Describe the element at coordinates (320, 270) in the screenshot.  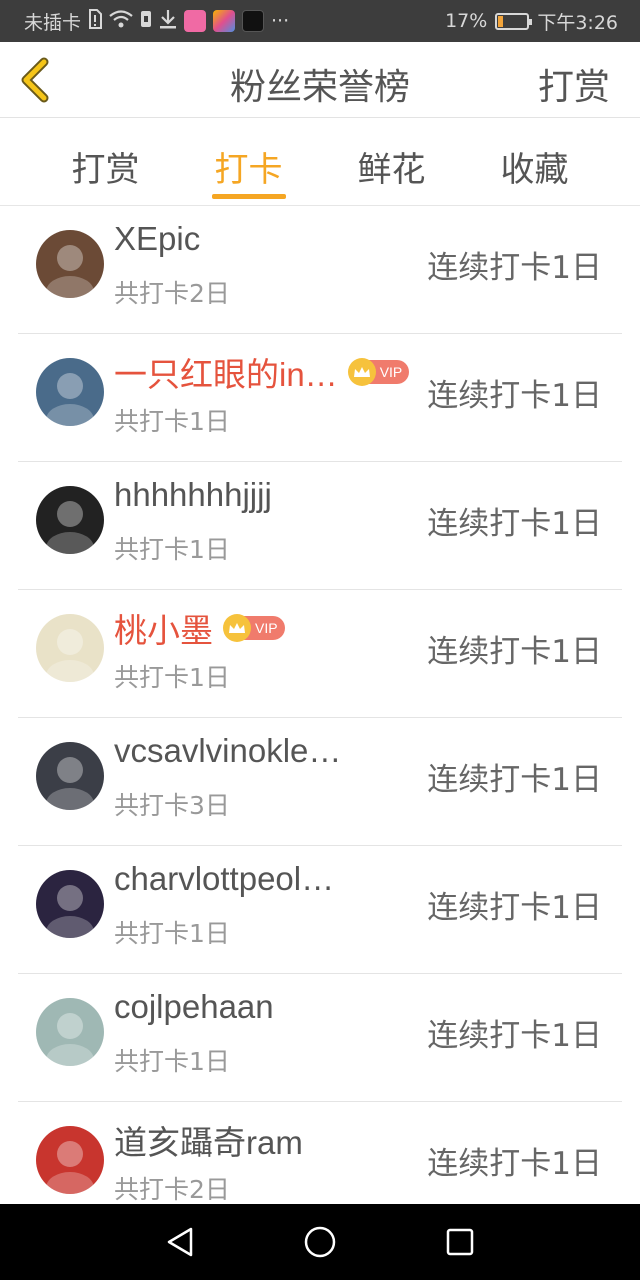
I see `list-item: XEpic 共打卡2日 连续打卡1日` at that location.